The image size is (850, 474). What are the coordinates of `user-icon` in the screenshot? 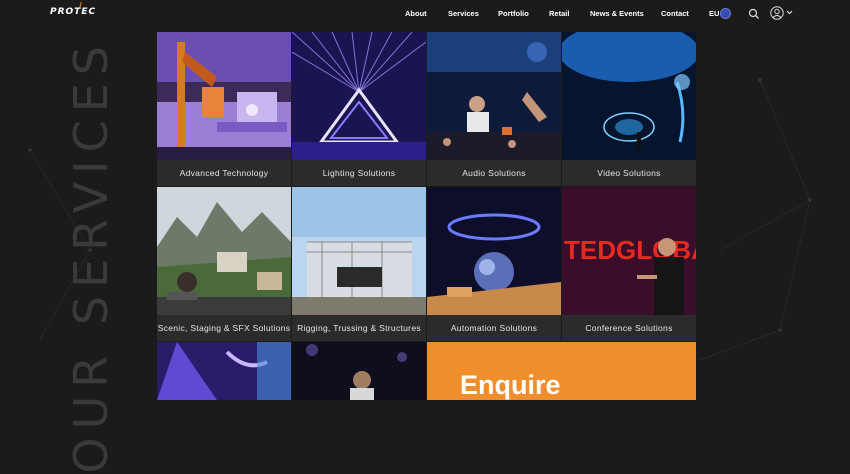 It's located at (777, 13).